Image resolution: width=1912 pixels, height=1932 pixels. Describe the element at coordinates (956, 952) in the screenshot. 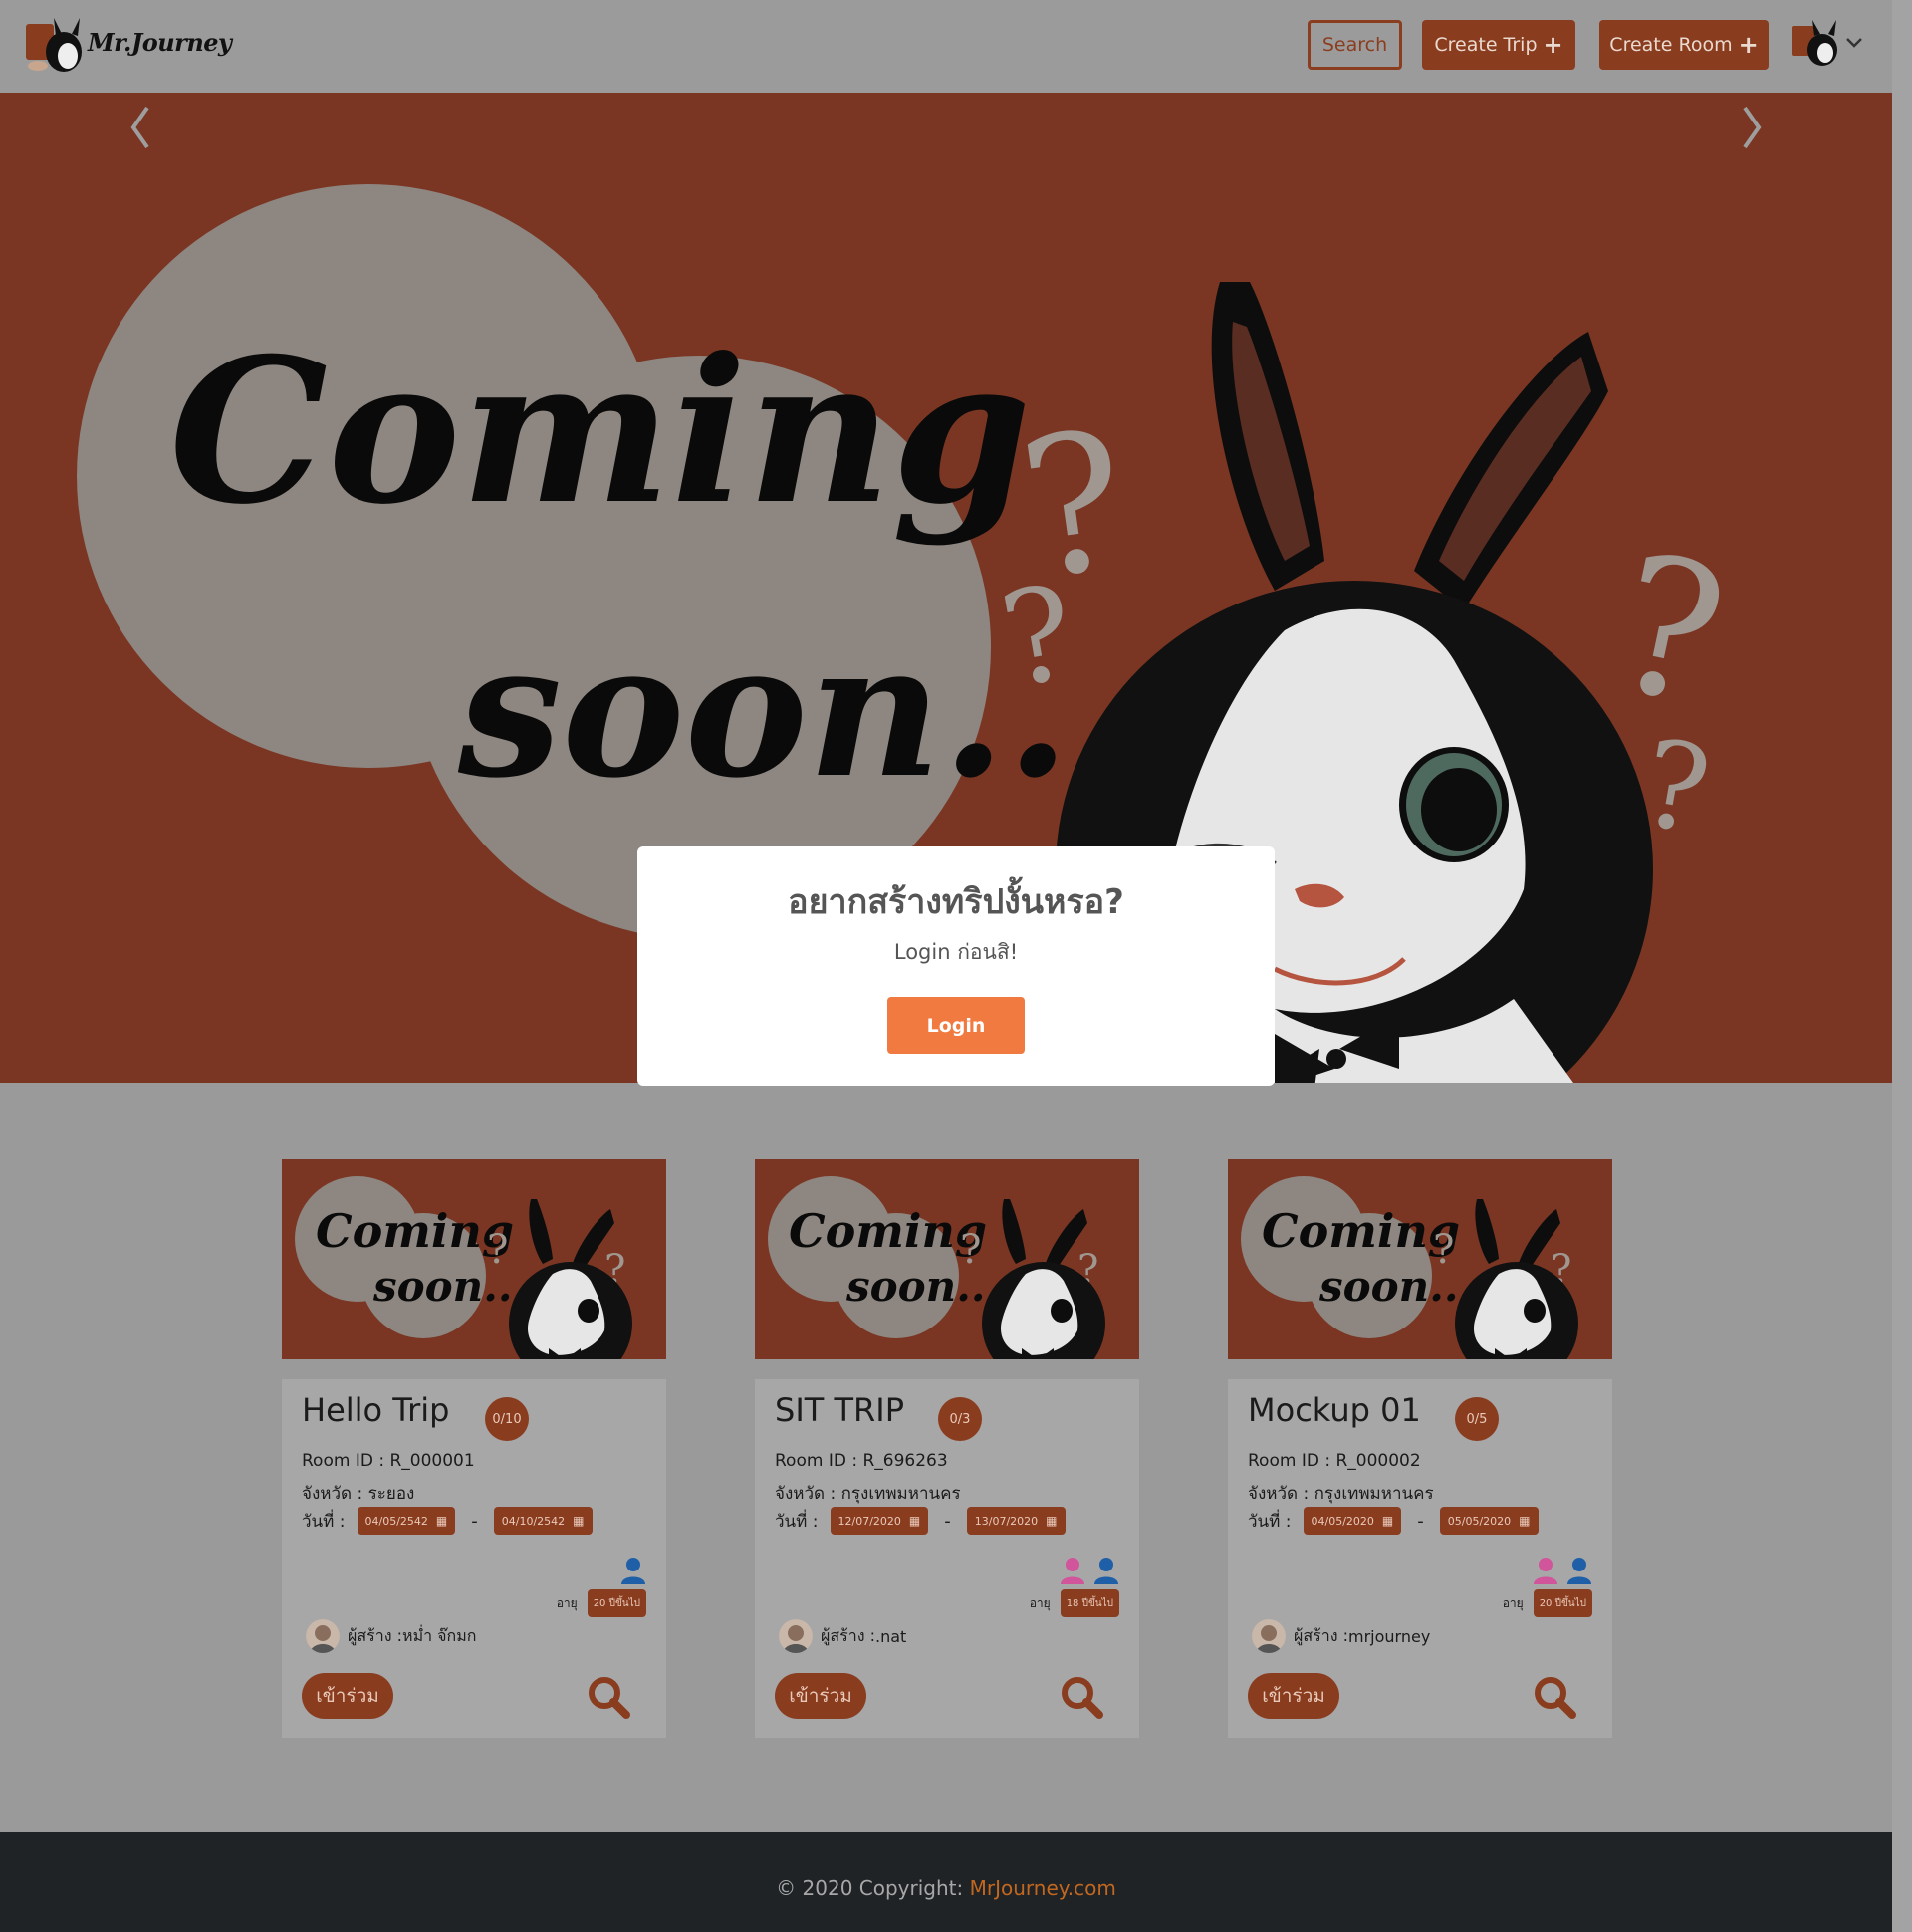

I see `modal-subtitle: Login ก่อนสิ!` at that location.